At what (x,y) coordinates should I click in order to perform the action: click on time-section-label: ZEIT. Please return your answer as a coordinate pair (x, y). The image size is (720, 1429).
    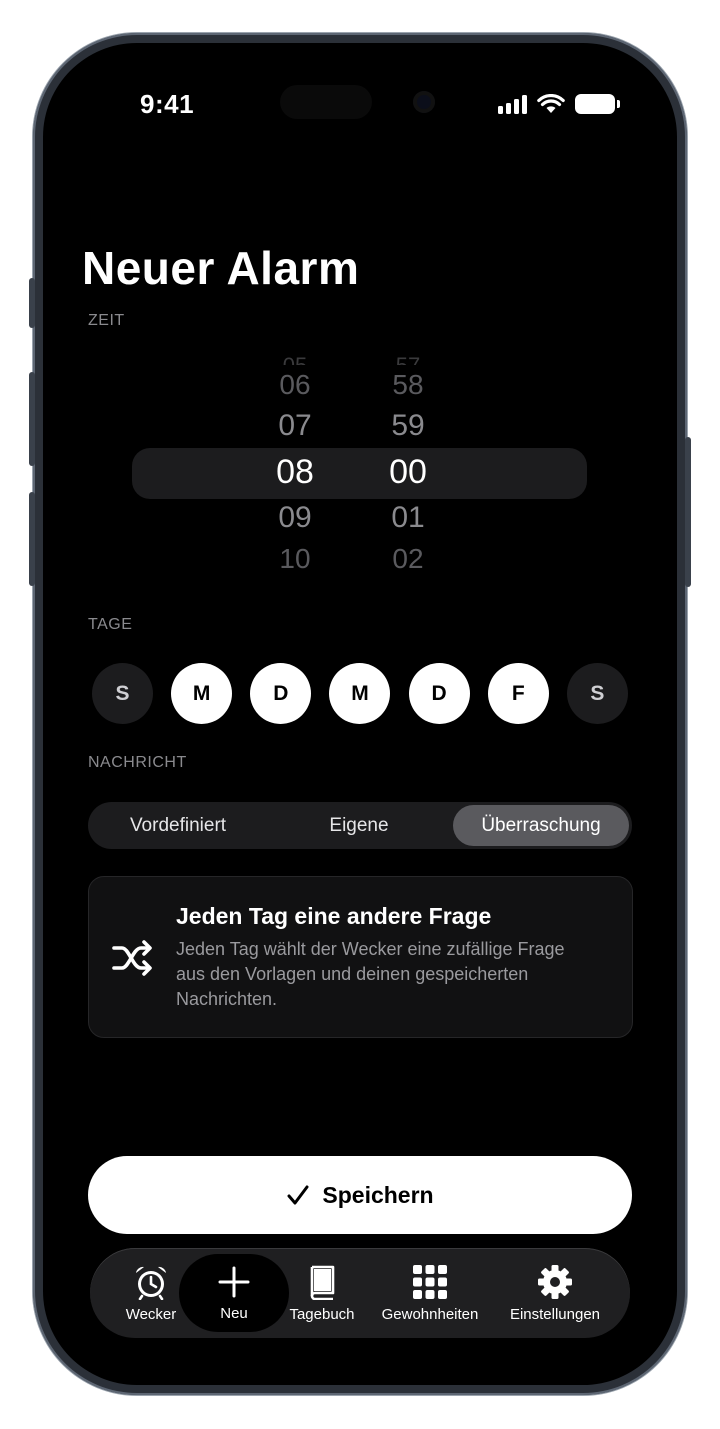
    Looking at the image, I should click on (106, 320).